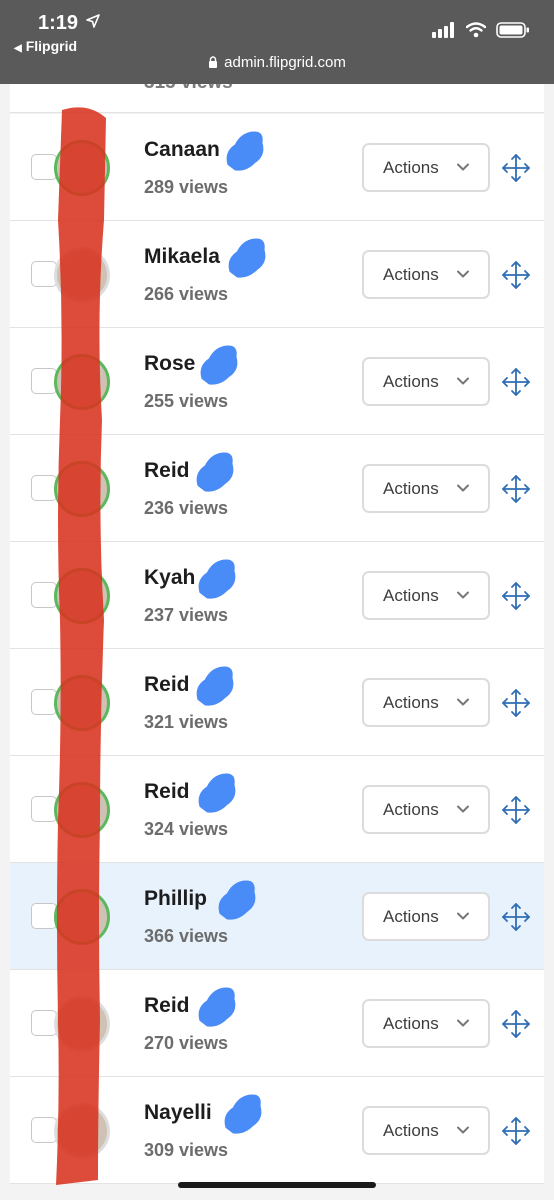 The image size is (554, 1200). I want to click on view-count: 255 views, so click(186, 401).